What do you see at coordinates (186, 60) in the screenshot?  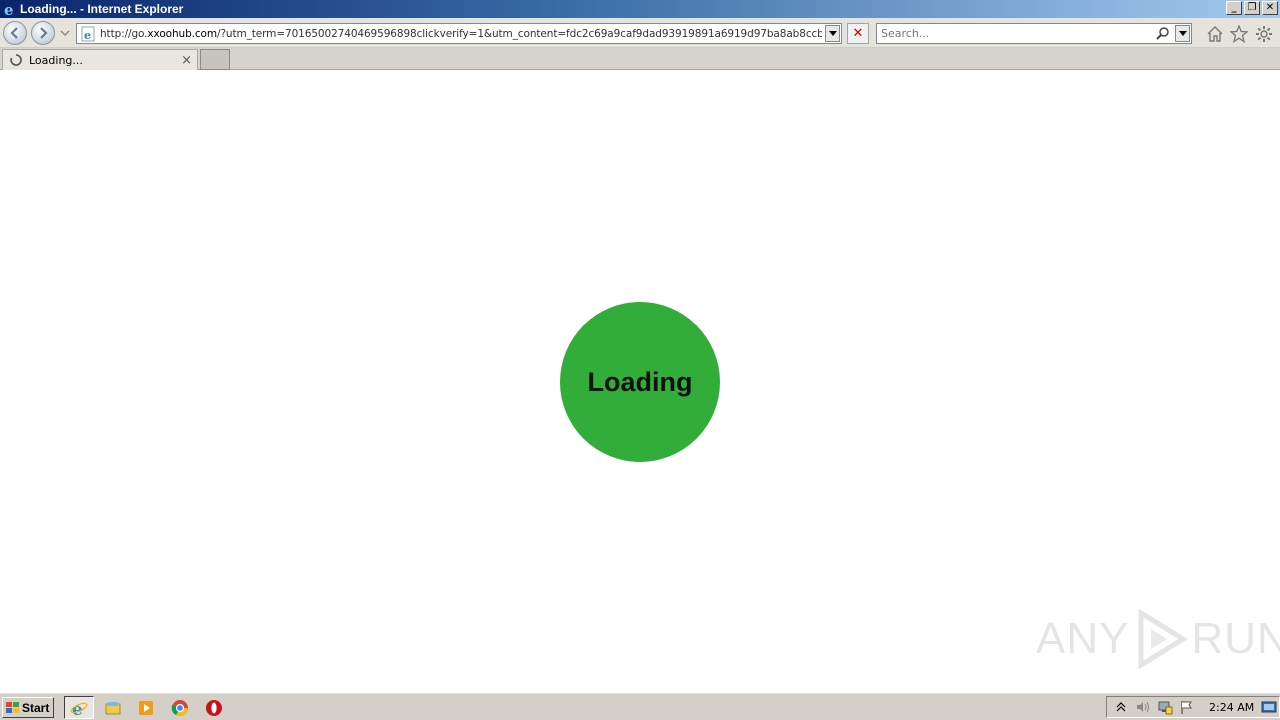 I see `tab-close-icon: ×` at bounding box center [186, 60].